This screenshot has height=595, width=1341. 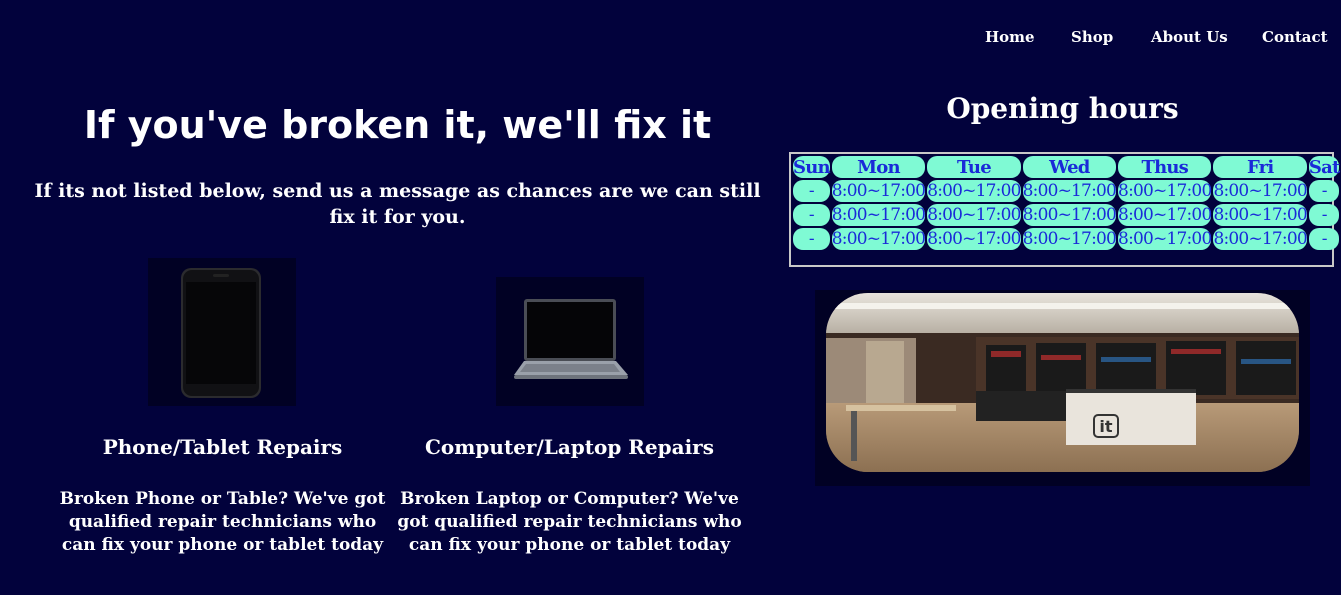 I want to click on hero-title: If you've broken it, we'll fix it, so click(x=397, y=125).